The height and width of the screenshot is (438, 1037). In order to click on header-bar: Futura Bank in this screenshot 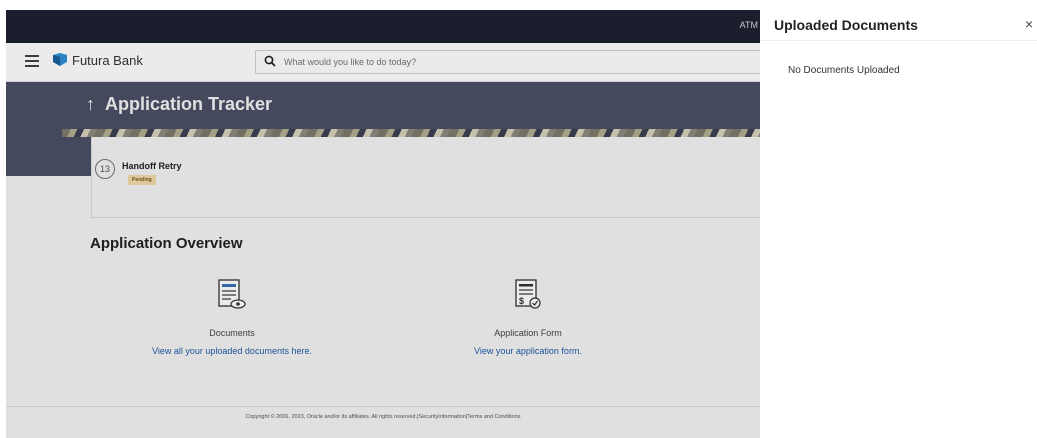, I will do `click(383, 62)`.